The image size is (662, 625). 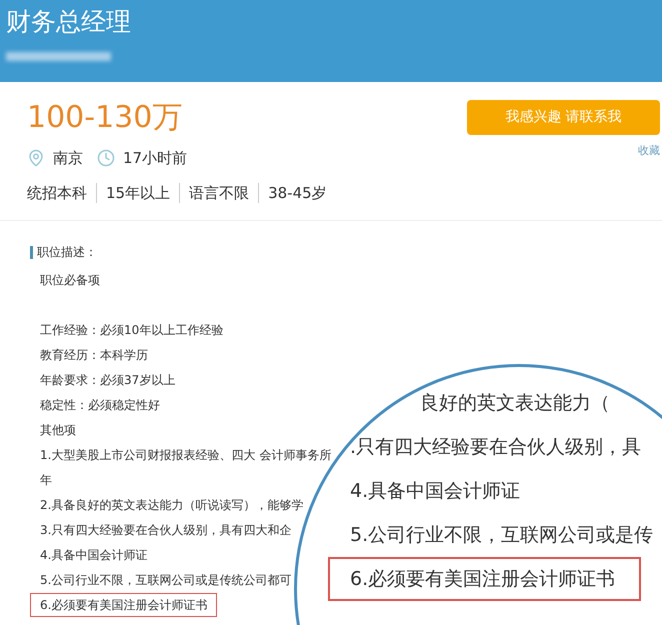 What do you see at coordinates (515, 403) in the screenshot?
I see `magnified-line: 良好的英文表达能力（` at bounding box center [515, 403].